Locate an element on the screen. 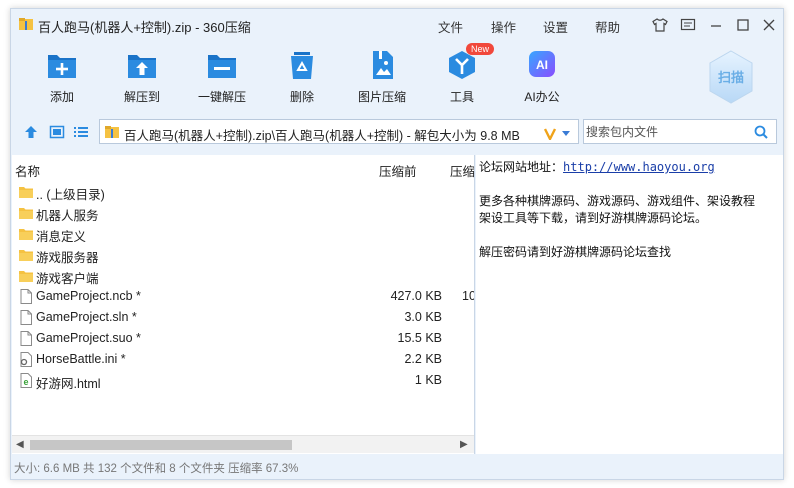 This screenshot has width=794, height=488. menu-file: 文件 is located at coordinates (450, 26).